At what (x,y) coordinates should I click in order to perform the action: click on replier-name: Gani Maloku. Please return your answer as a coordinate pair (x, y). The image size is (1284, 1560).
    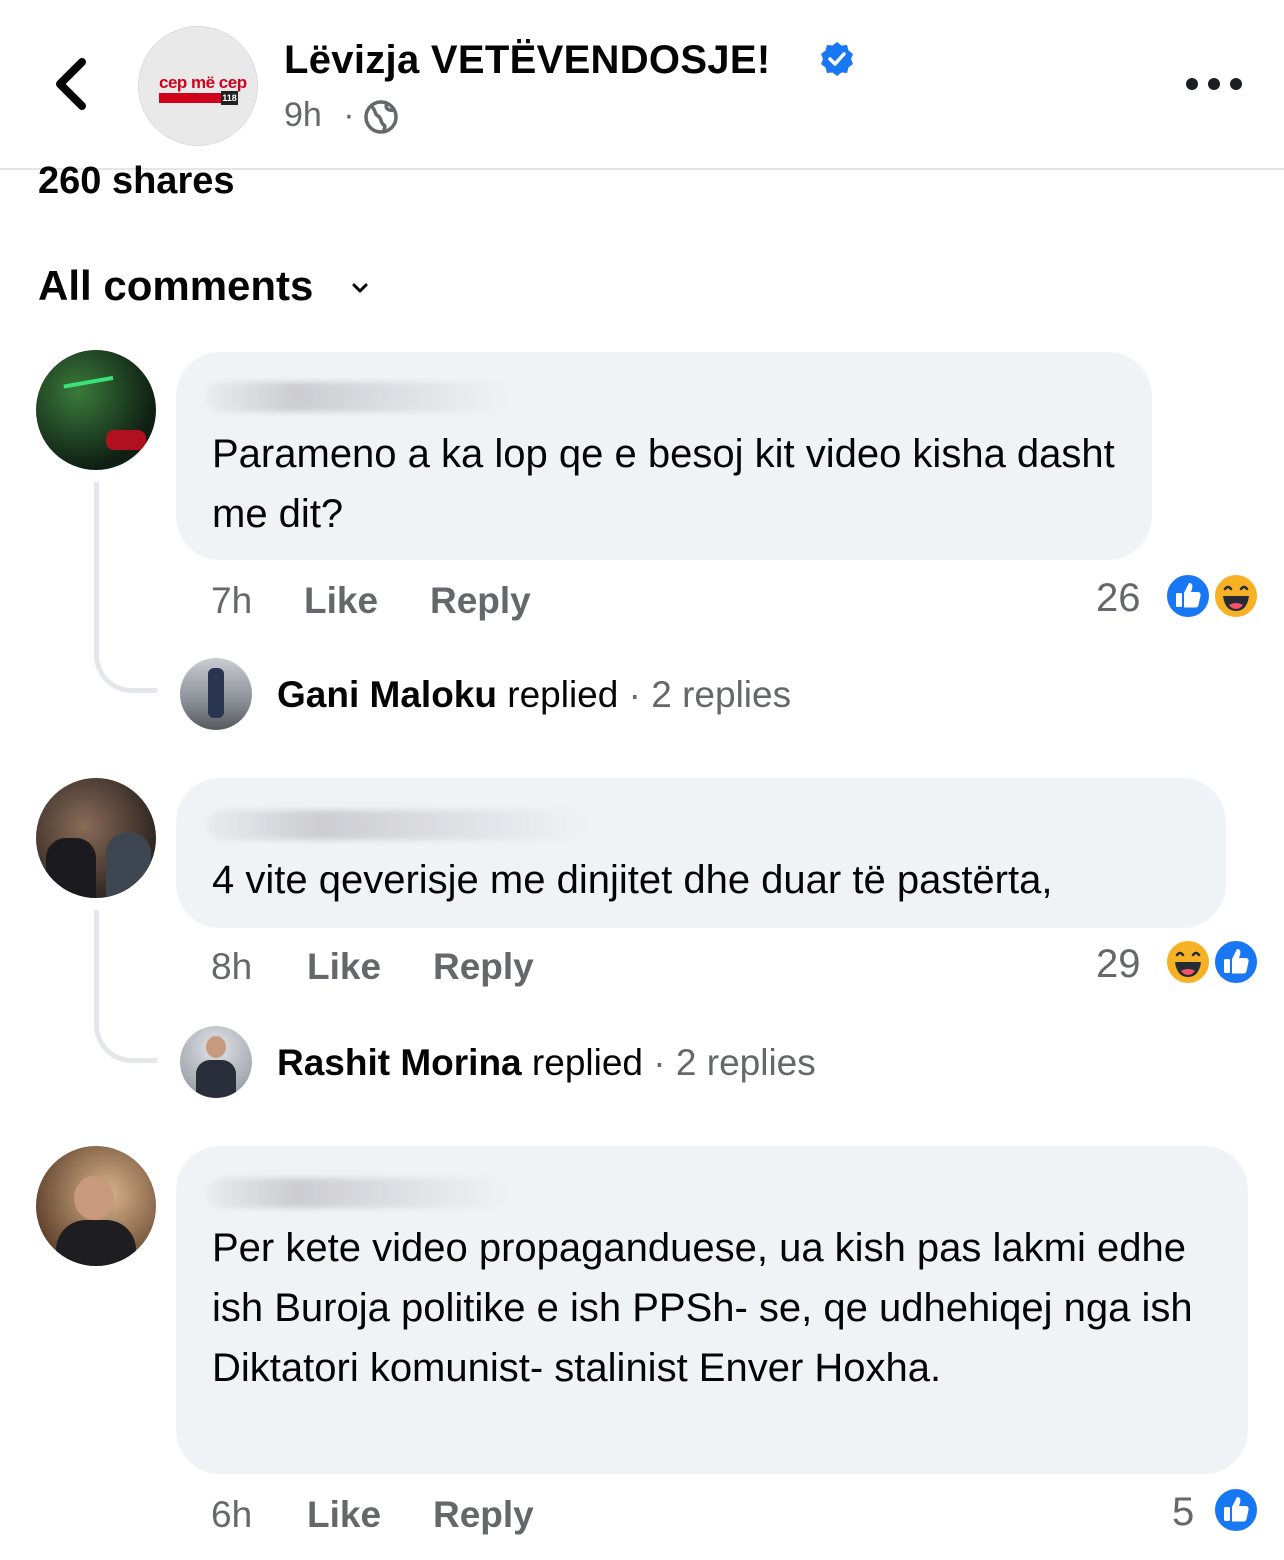
    Looking at the image, I should click on (387, 694).